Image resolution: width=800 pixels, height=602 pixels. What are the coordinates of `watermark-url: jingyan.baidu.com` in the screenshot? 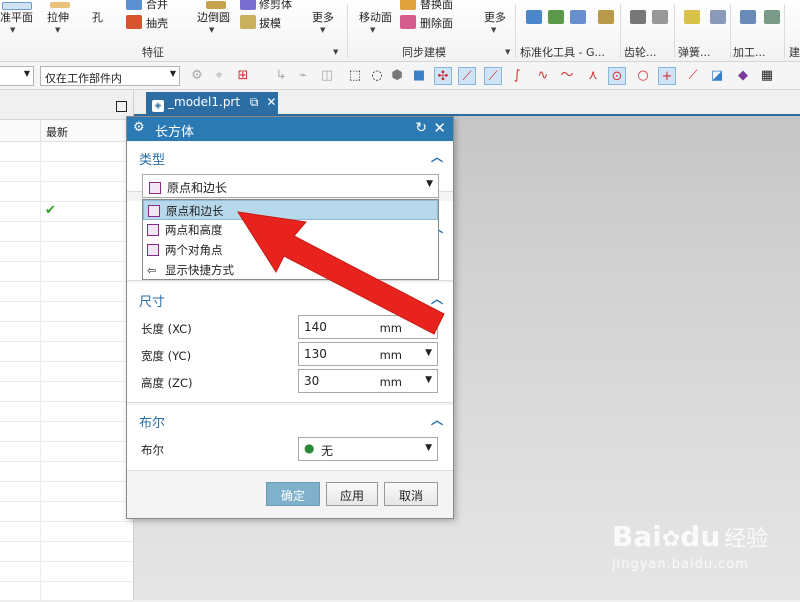 It's located at (680, 564).